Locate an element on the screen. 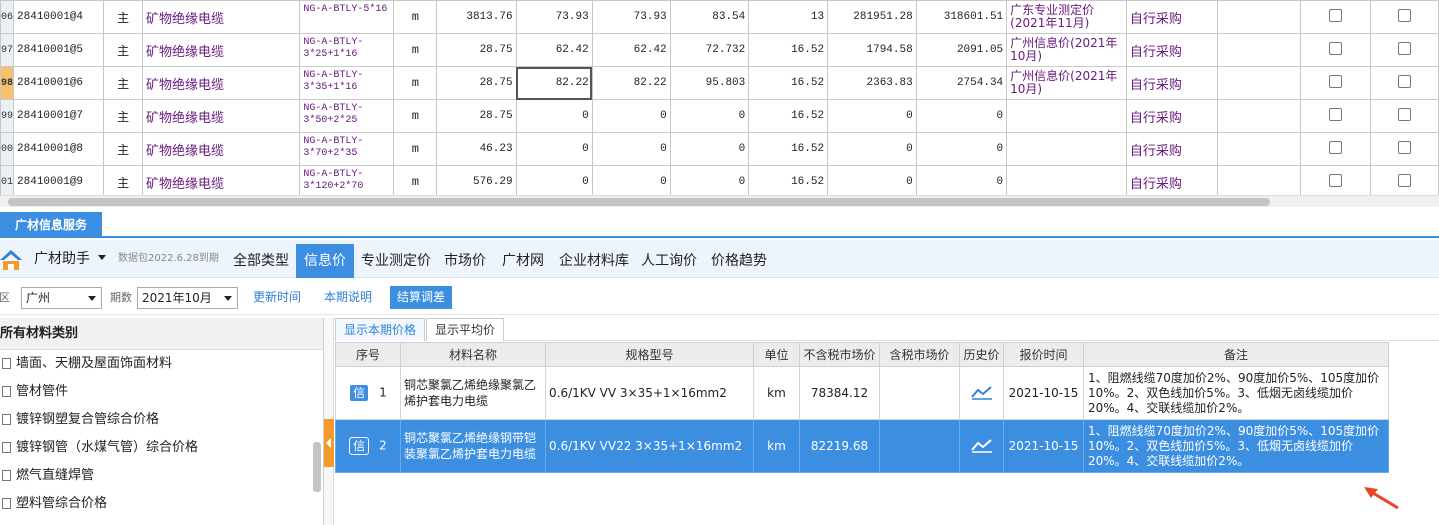 Image resolution: width=1439 pixels, height=525 pixels. material-spec: NG-A-BTLY-3*35+1*16 is located at coordinates (347, 83).